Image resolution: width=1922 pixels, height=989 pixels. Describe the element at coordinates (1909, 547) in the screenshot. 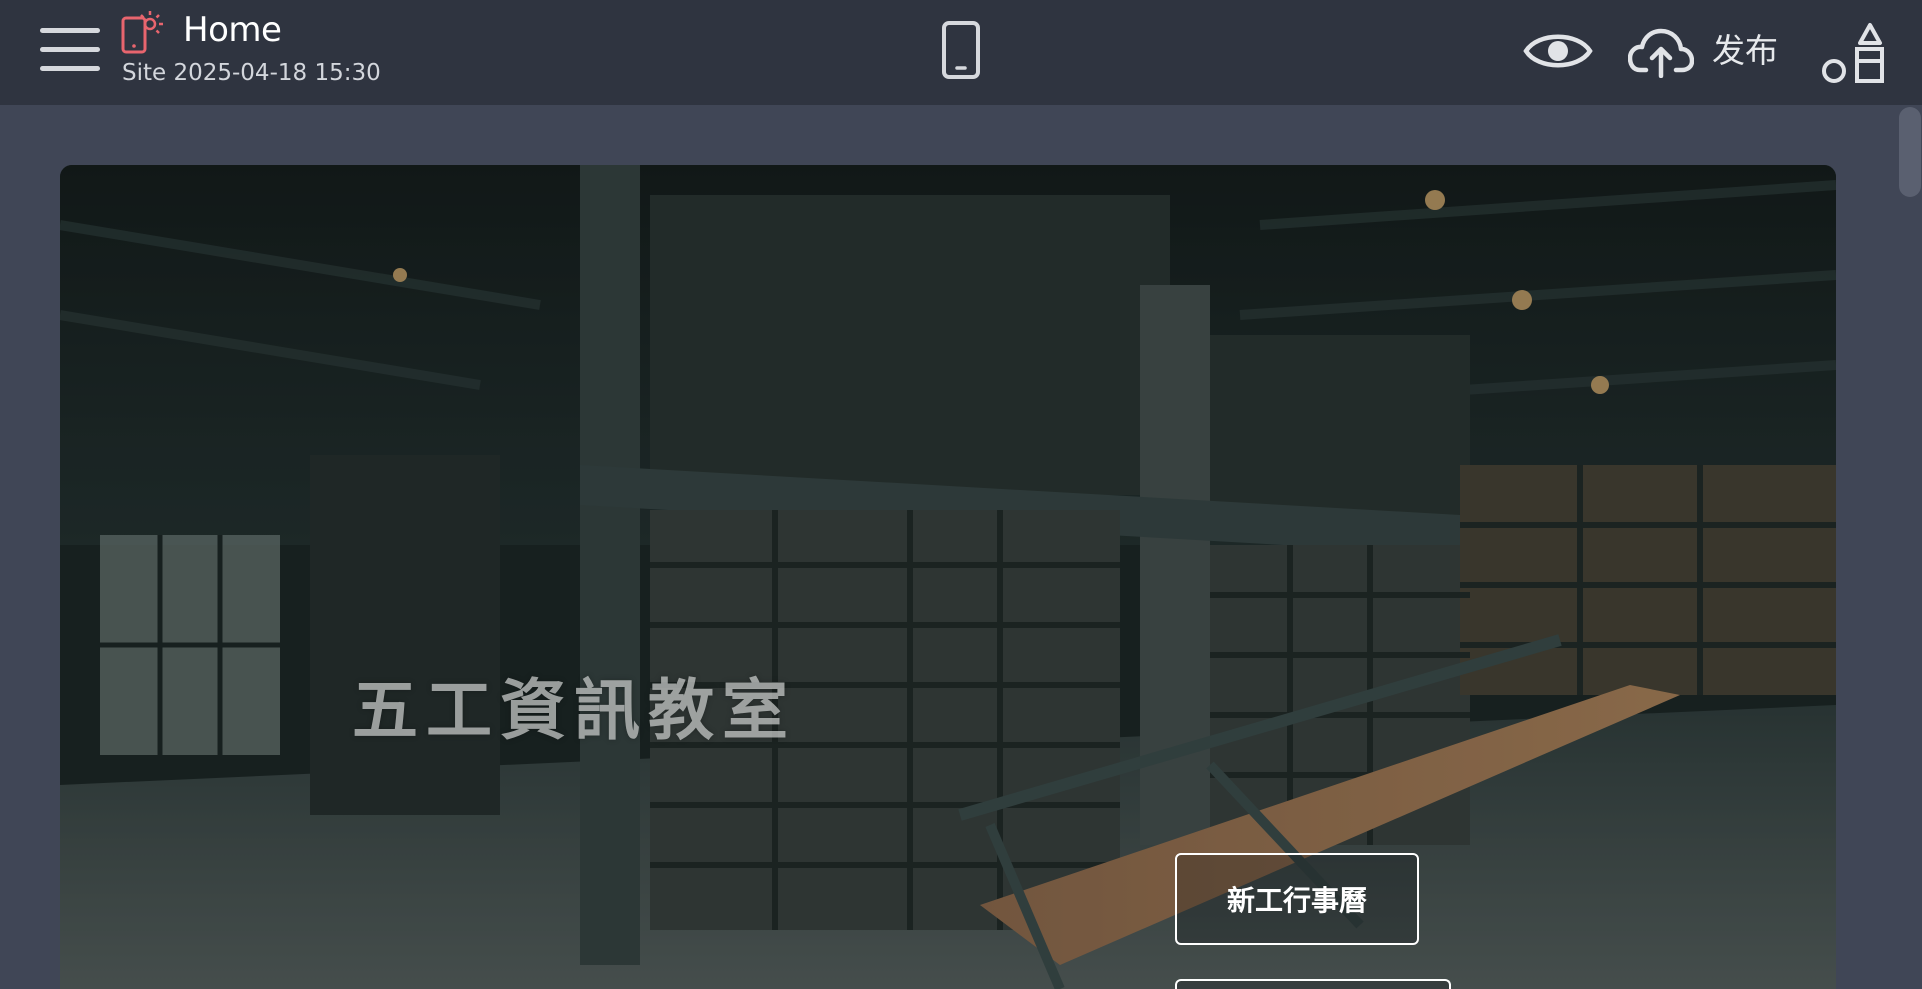

I see `scrollbar-track` at that location.